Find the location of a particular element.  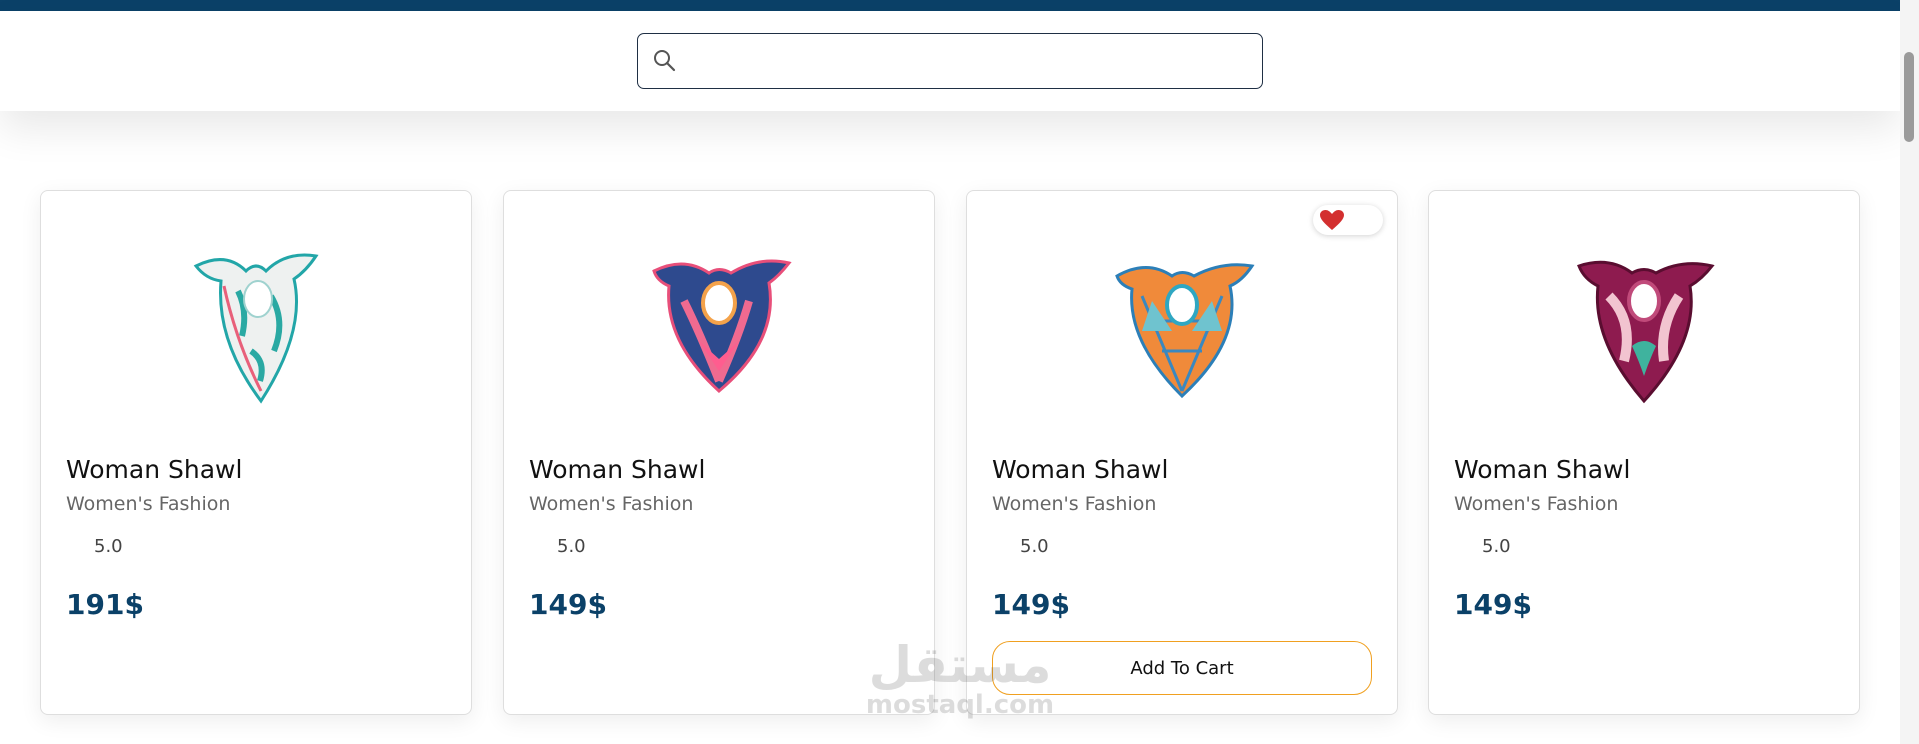

scrollbar-thumb is located at coordinates (1909, 97).